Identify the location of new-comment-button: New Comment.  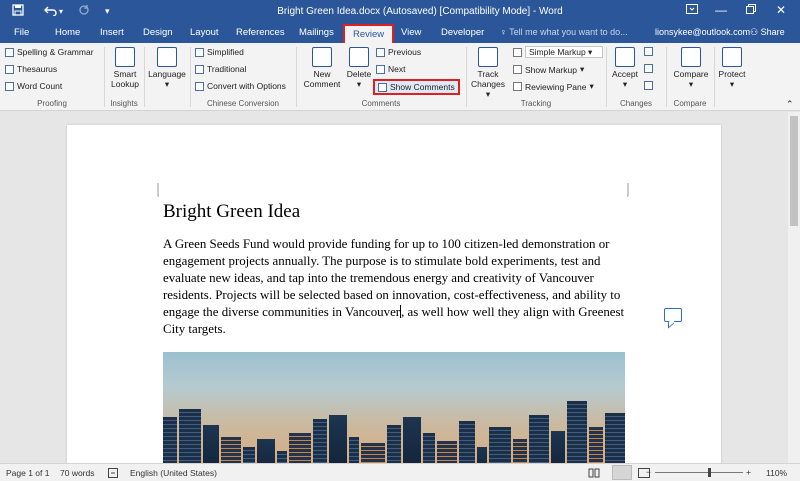
(322, 68).